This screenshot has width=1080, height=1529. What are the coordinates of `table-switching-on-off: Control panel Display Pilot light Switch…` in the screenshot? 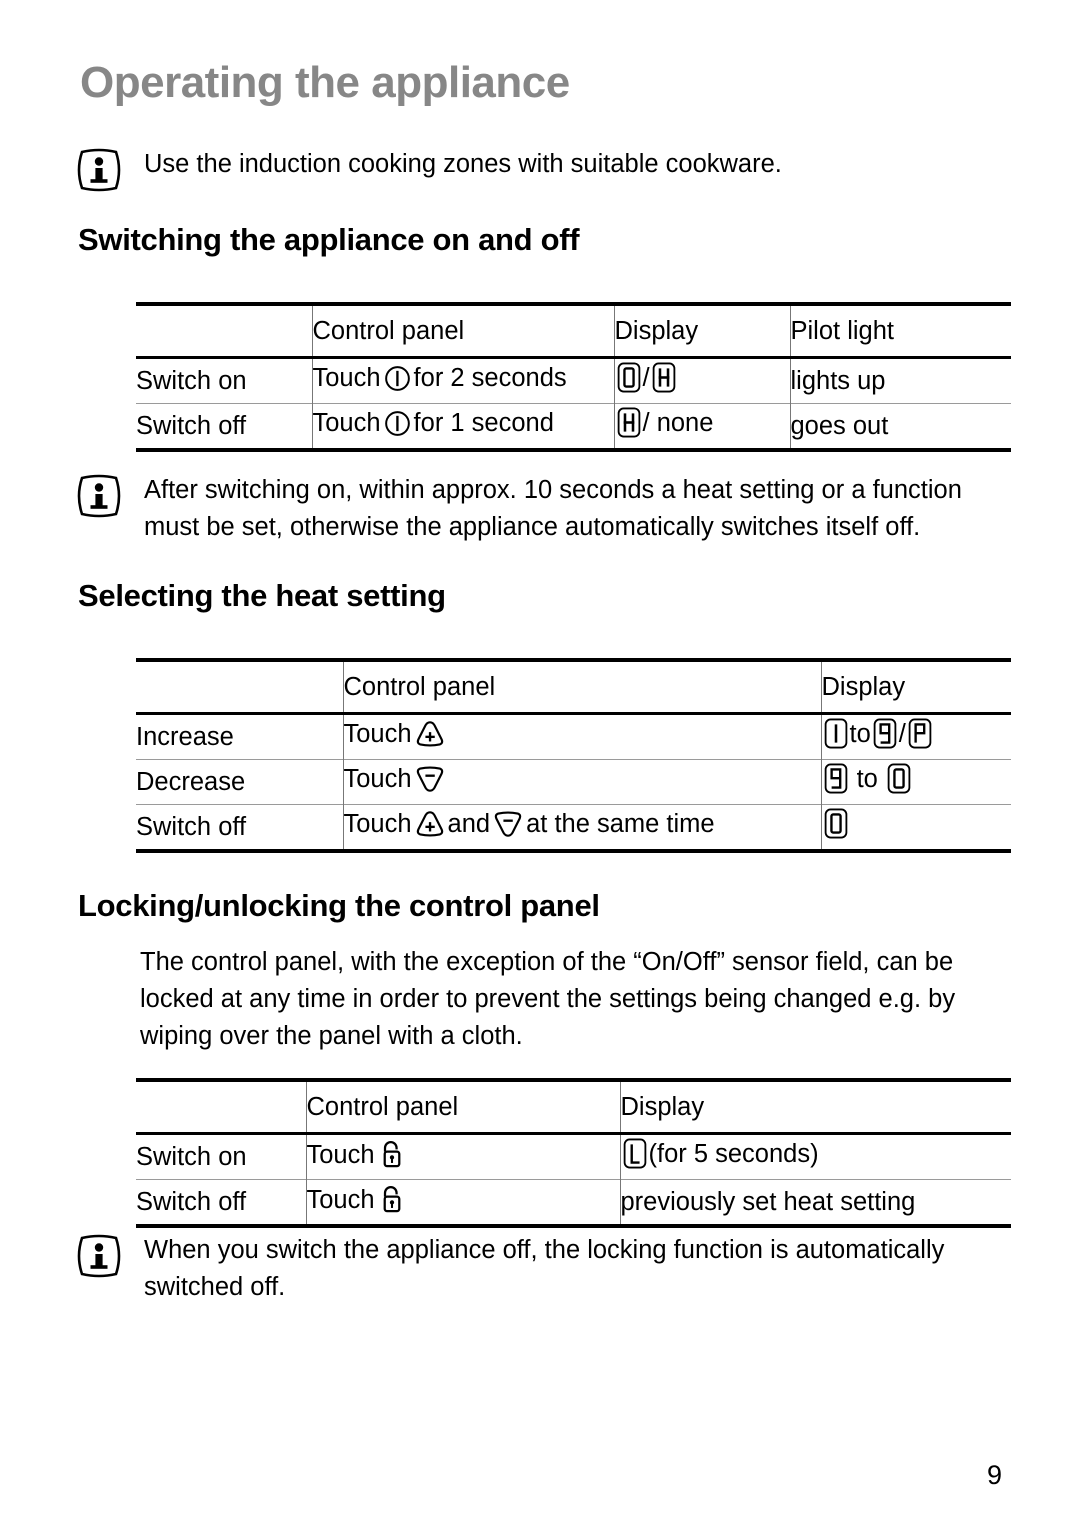 It's located at (573, 378).